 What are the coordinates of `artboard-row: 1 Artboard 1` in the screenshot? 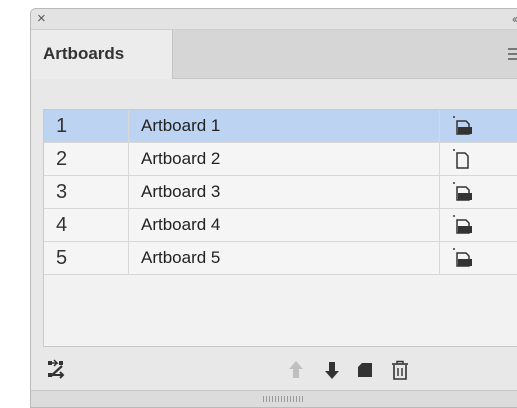 It's located at (280, 126).